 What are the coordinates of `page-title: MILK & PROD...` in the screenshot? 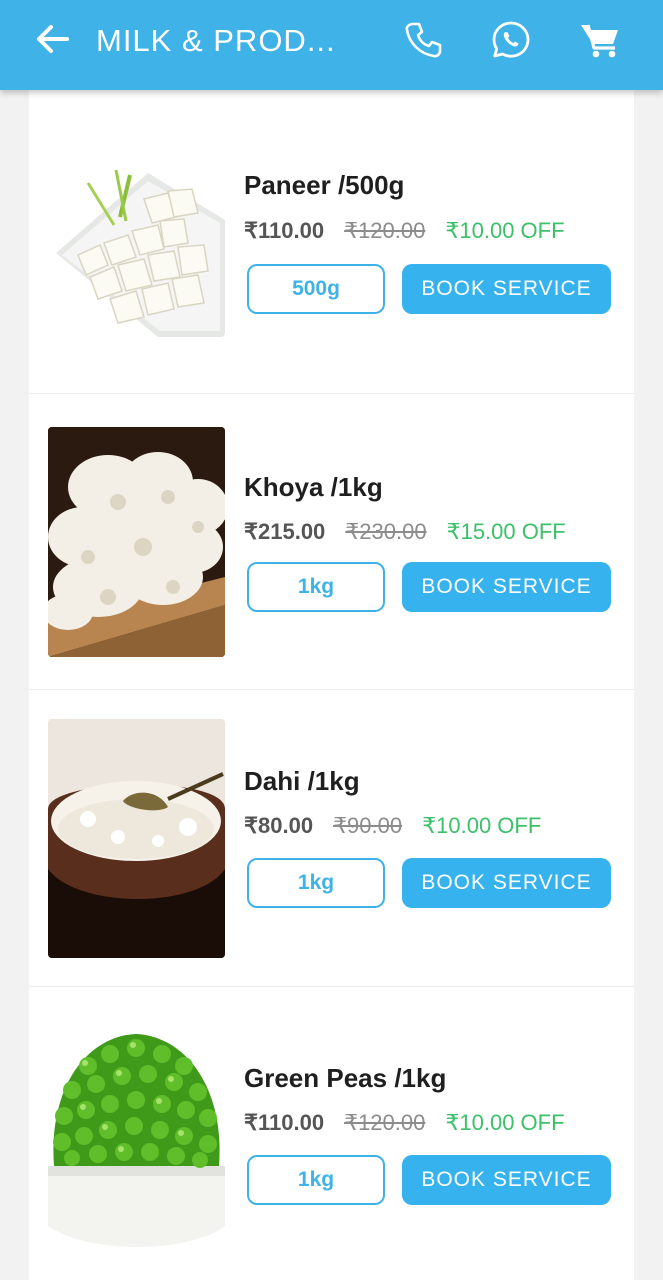 It's located at (216, 40).